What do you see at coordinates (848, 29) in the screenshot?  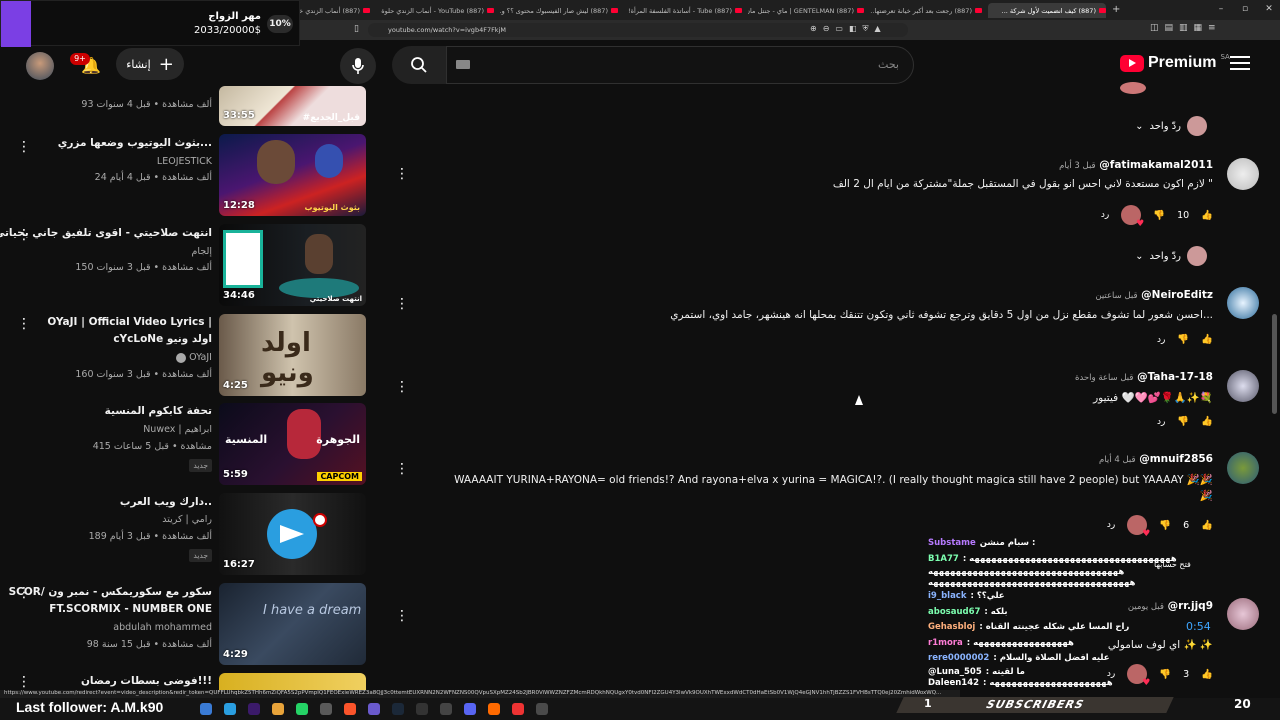 I see `address-tools-icon: ⊕⊖▭◧⛨▲` at bounding box center [848, 29].